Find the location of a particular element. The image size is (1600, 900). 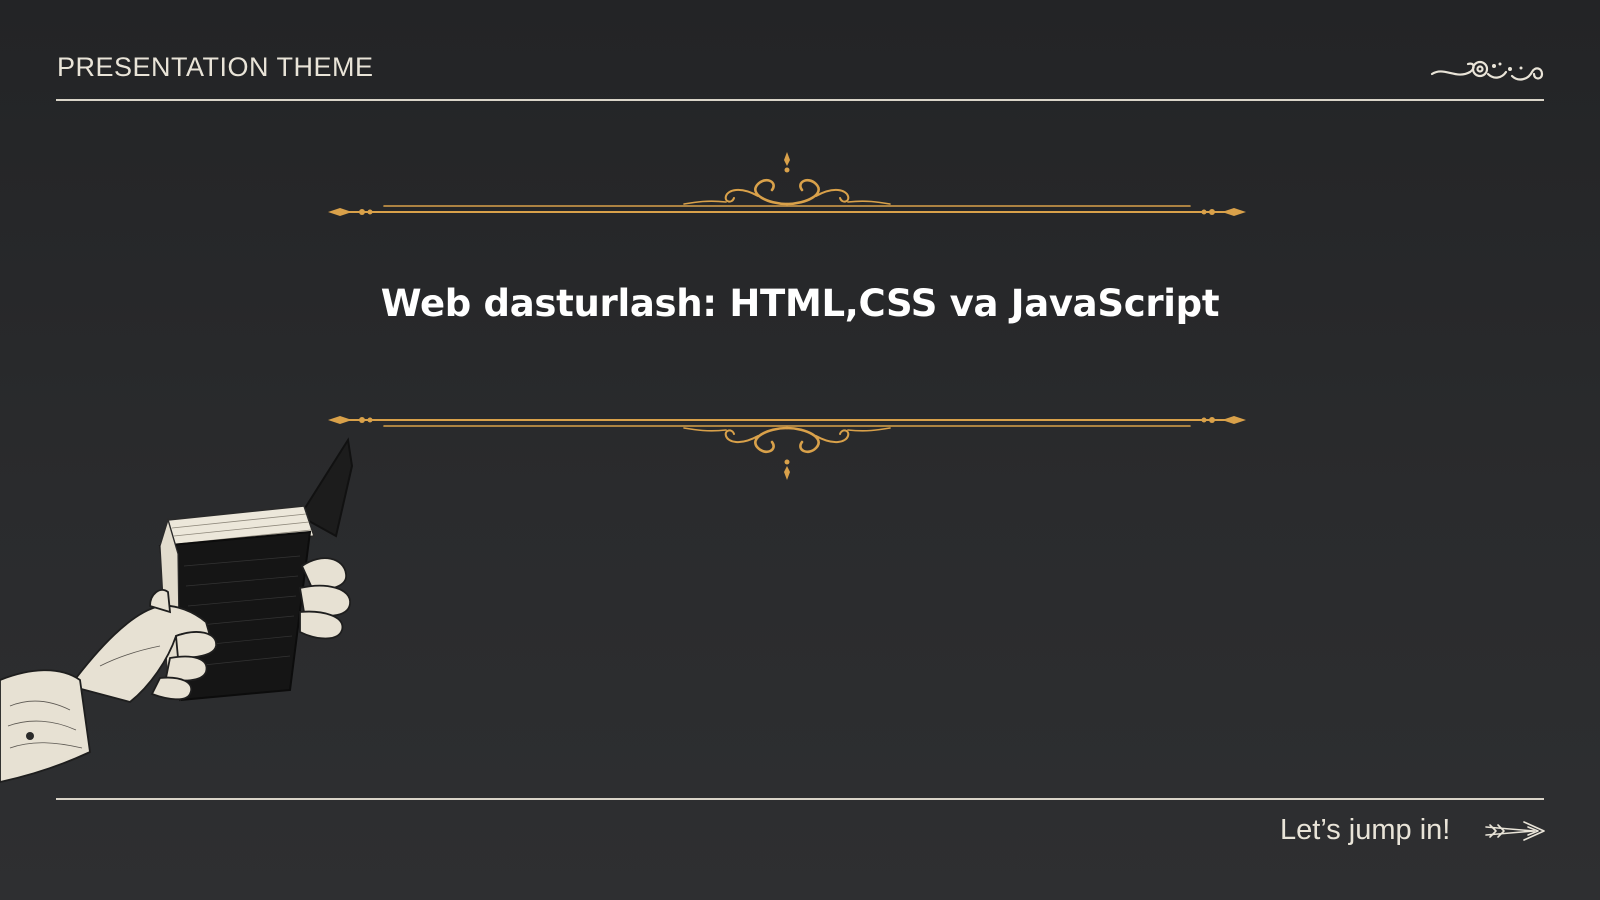

footer-divider is located at coordinates (800, 799).